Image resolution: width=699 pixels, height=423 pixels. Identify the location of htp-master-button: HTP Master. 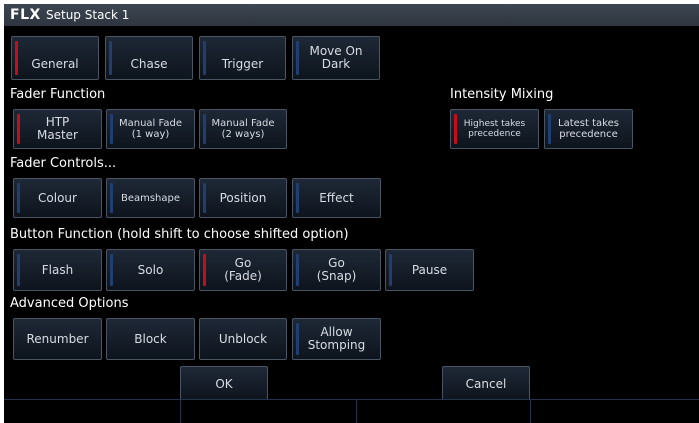
(57, 129).